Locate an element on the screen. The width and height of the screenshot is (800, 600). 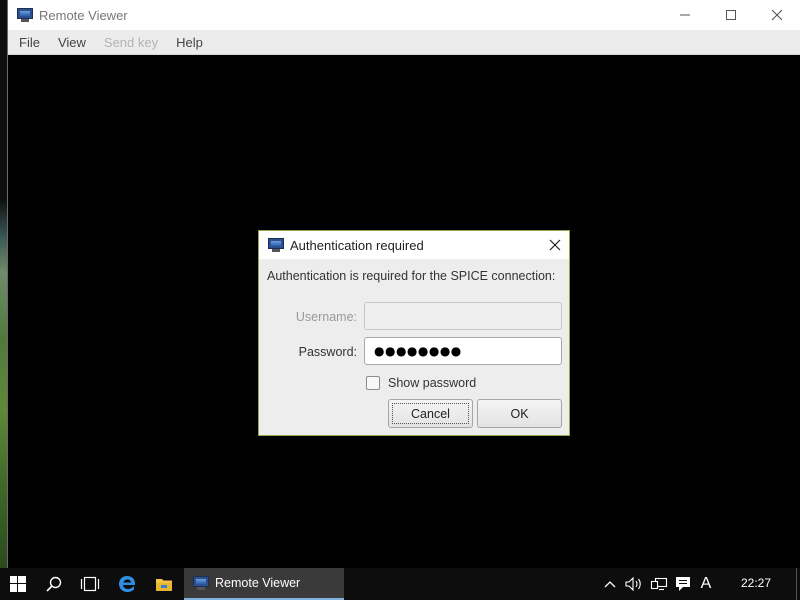
dialog-titlebar: Authentication required is located at coordinates (414, 245).